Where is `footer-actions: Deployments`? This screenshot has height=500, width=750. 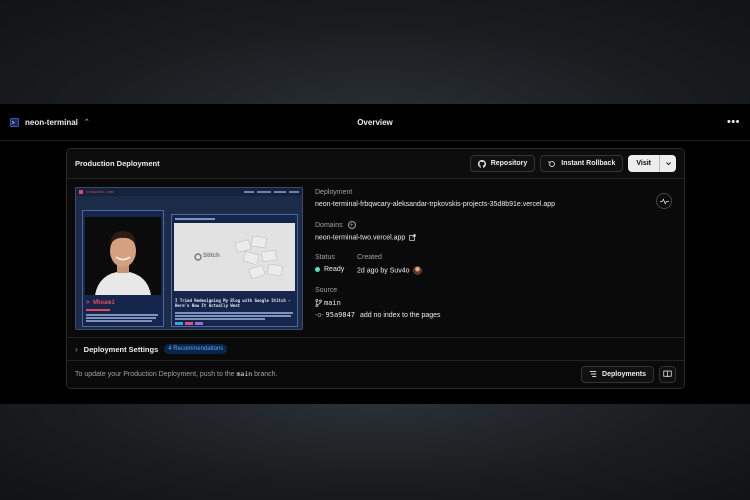 footer-actions: Deployments is located at coordinates (628, 374).